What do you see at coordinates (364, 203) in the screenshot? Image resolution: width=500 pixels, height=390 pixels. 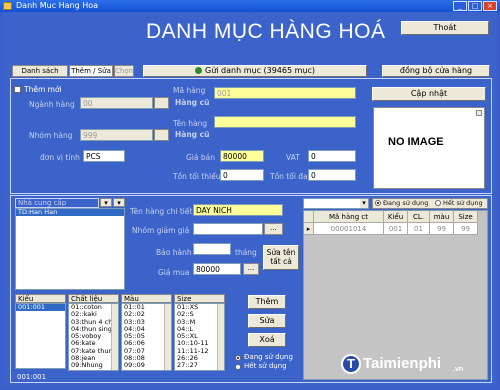 I see `chevron-down-icon: ▾` at bounding box center [364, 203].